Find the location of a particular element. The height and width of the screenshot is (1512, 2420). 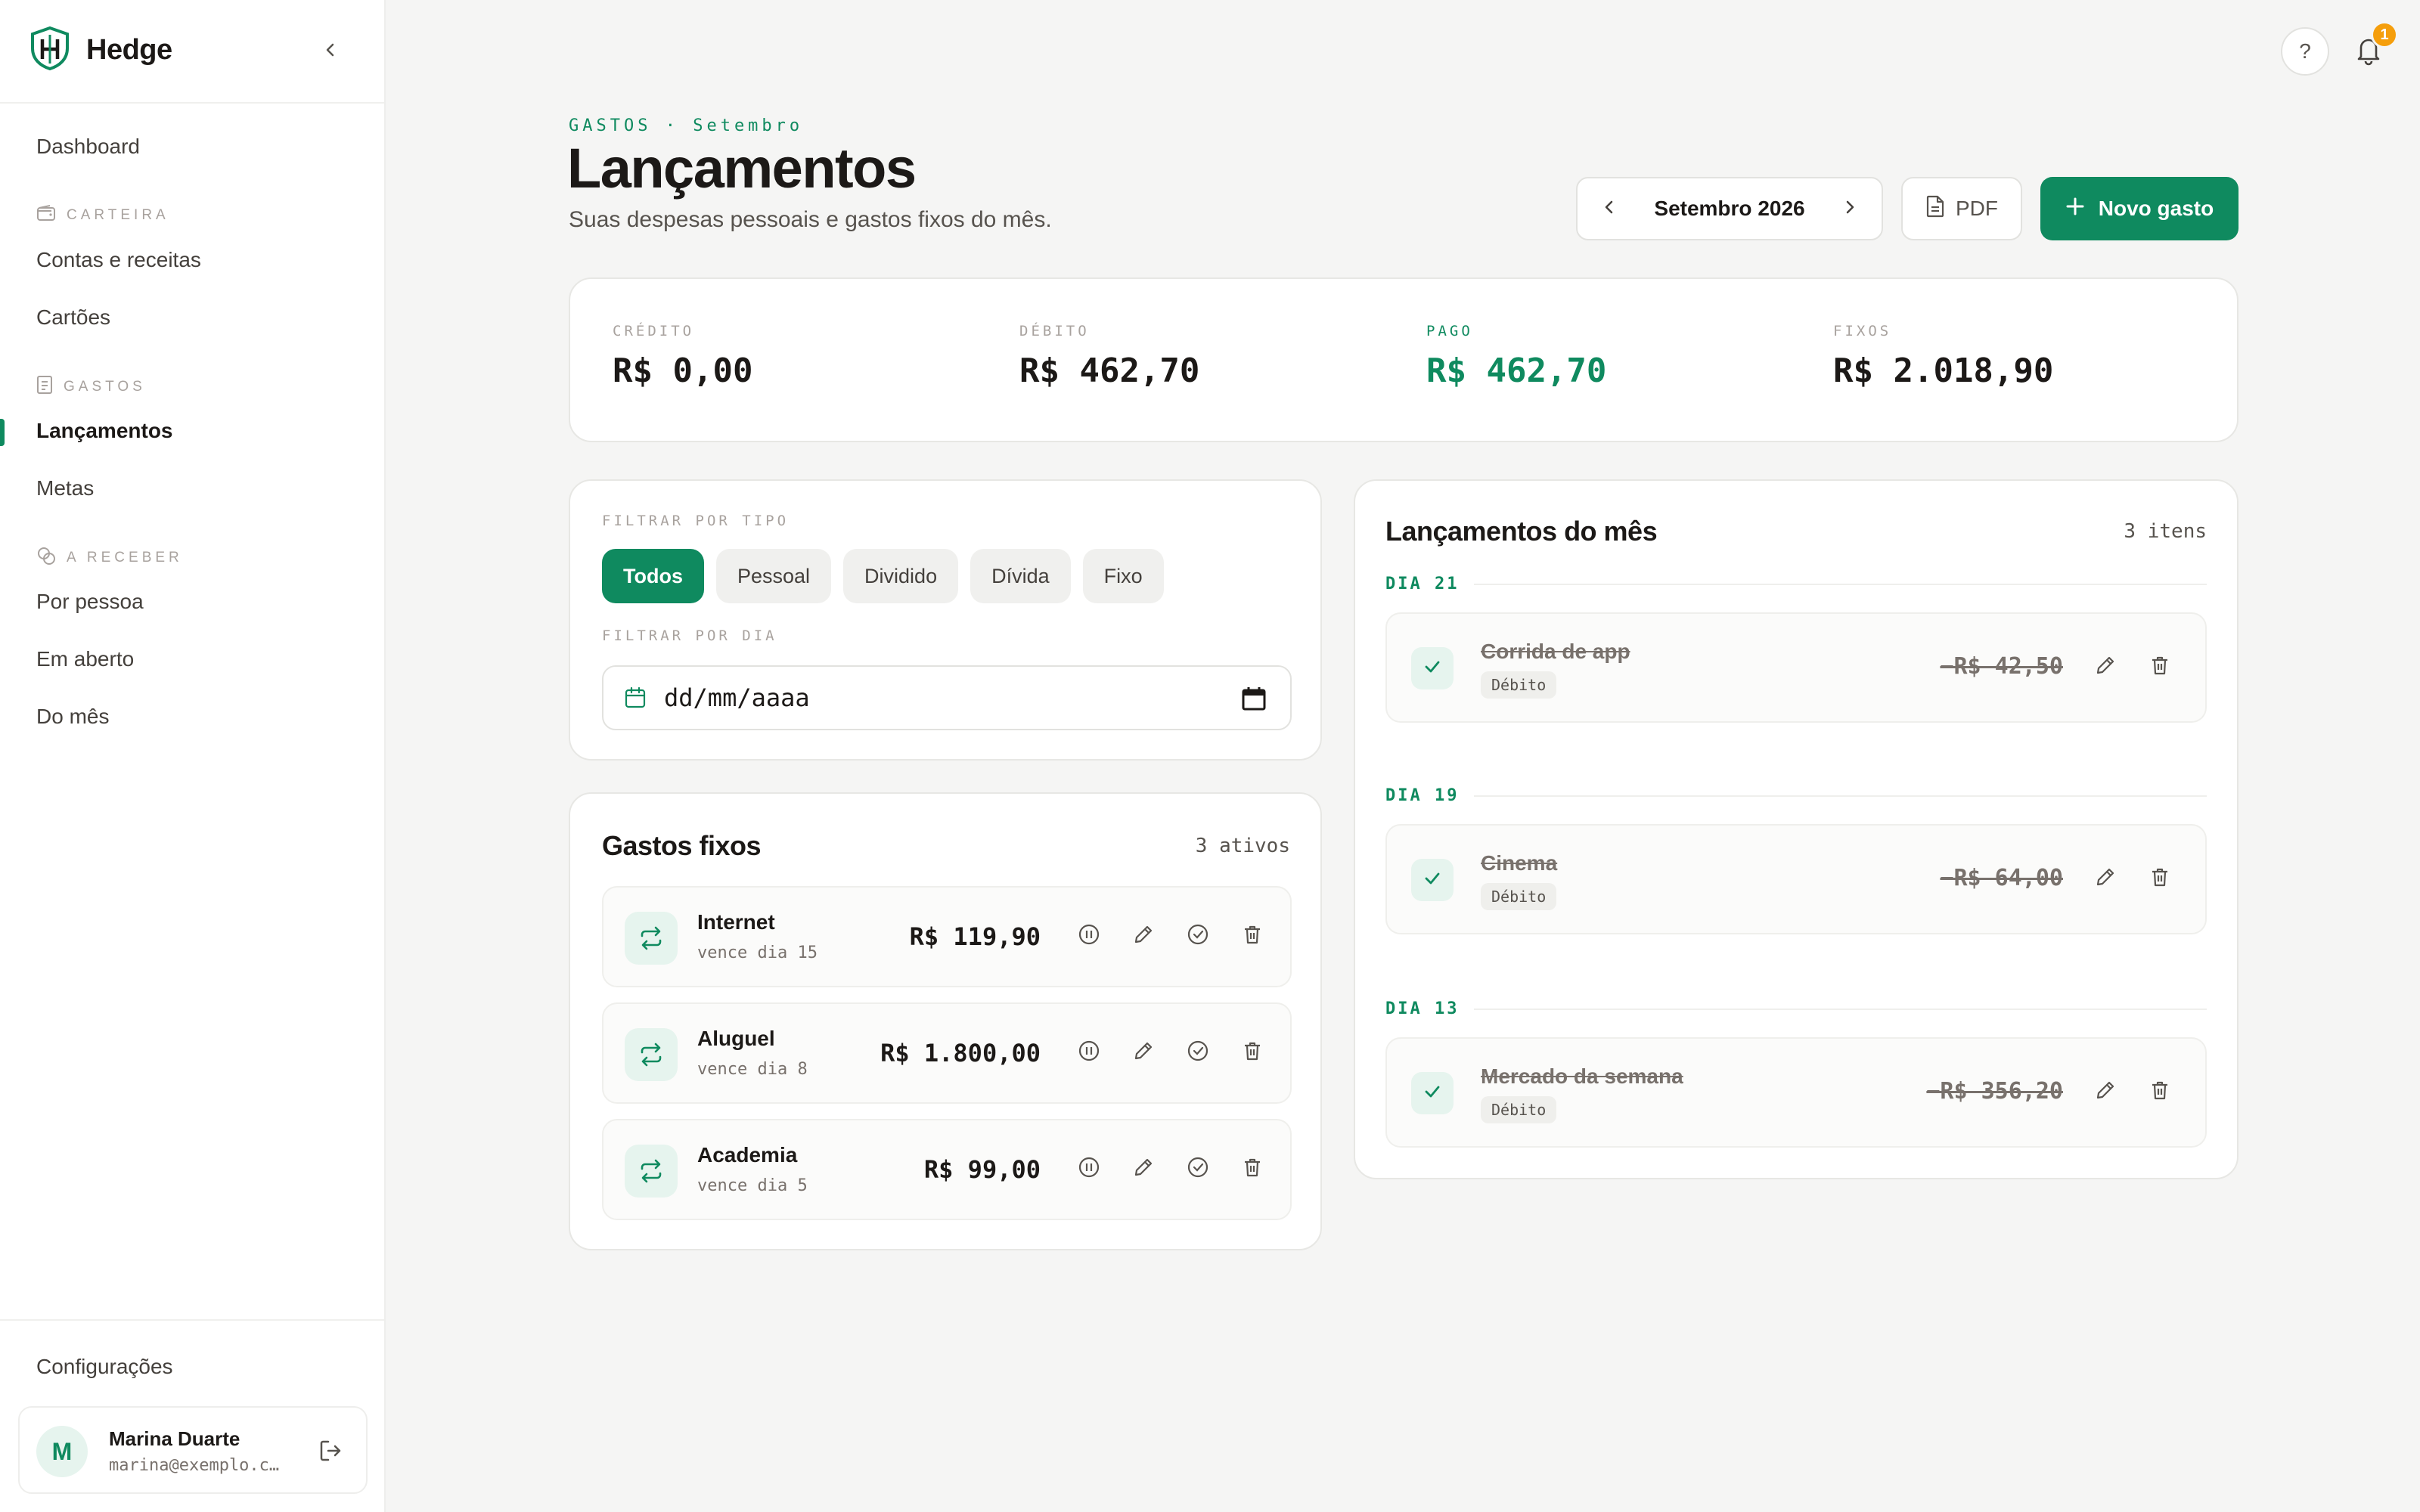

day-label: DIA 13 is located at coordinates (1422, 1009).